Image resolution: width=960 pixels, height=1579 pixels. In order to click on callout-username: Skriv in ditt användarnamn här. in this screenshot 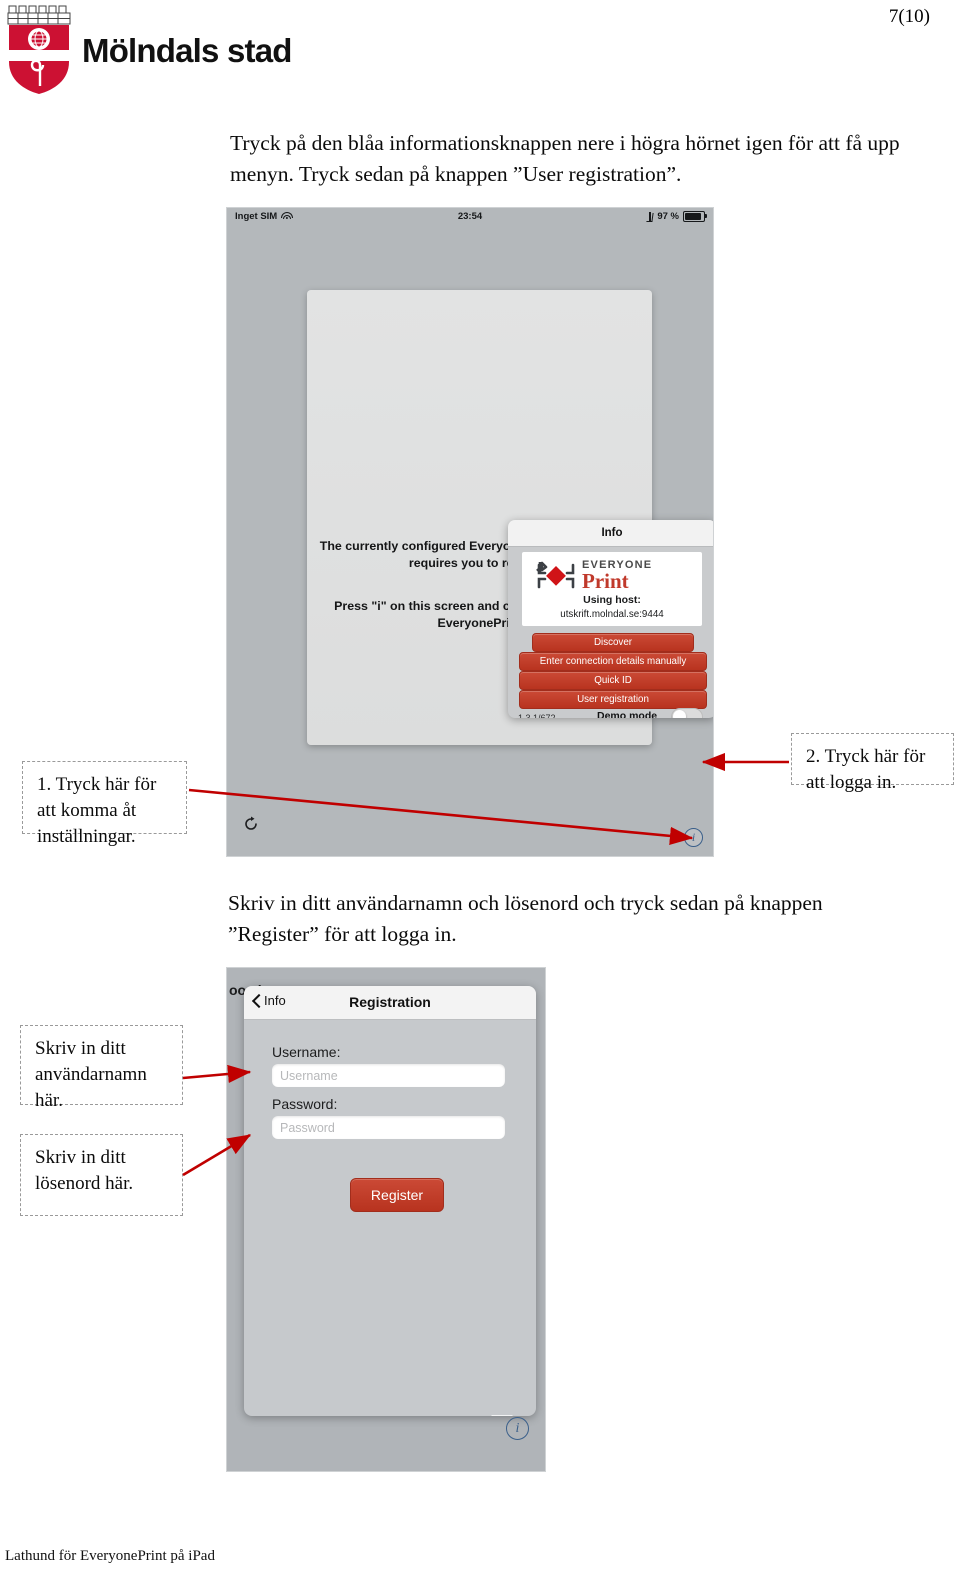, I will do `click(101, 1068)`.